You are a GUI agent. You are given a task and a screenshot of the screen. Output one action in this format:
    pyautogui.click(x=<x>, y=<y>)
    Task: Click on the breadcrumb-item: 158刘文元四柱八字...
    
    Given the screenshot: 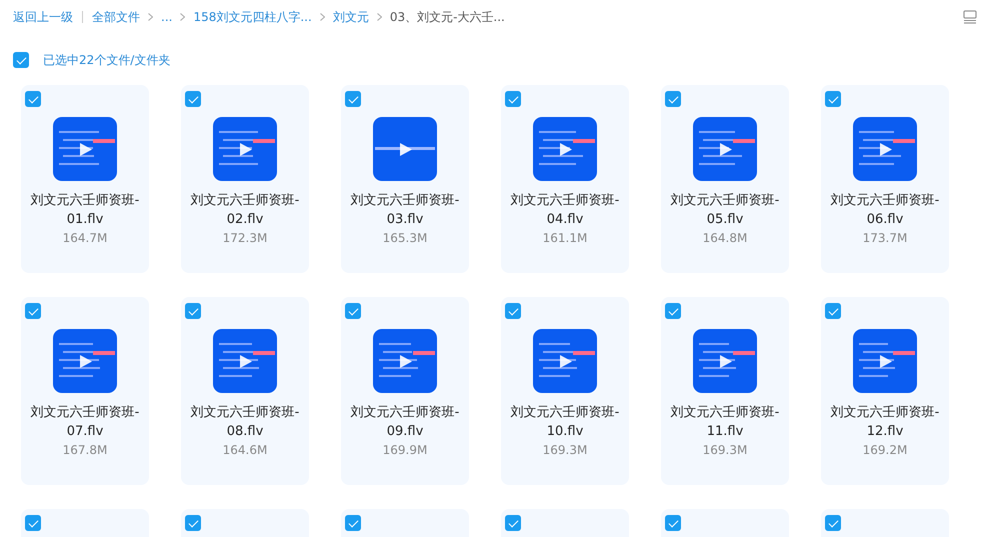 What is the action you would take?
    pyautogui.click(x=252, y=17)
    